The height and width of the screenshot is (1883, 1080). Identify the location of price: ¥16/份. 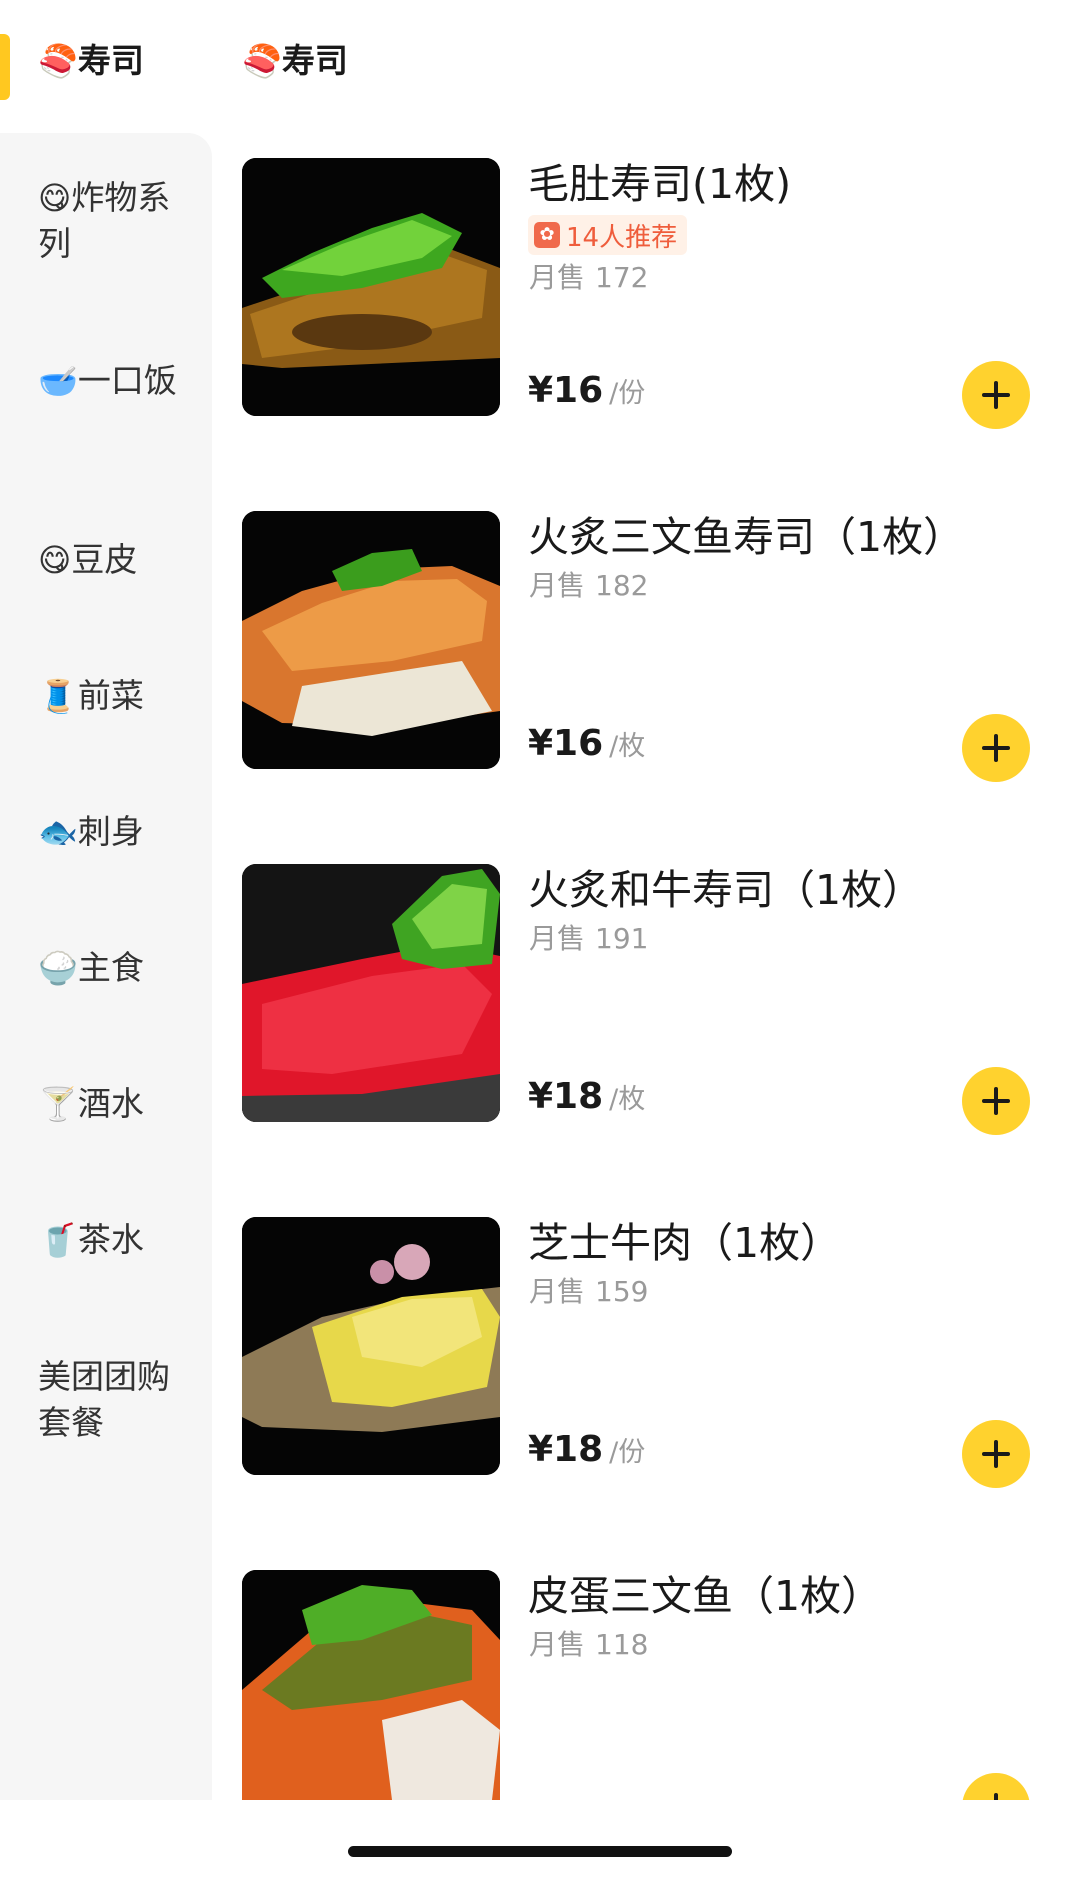
(586, 392).